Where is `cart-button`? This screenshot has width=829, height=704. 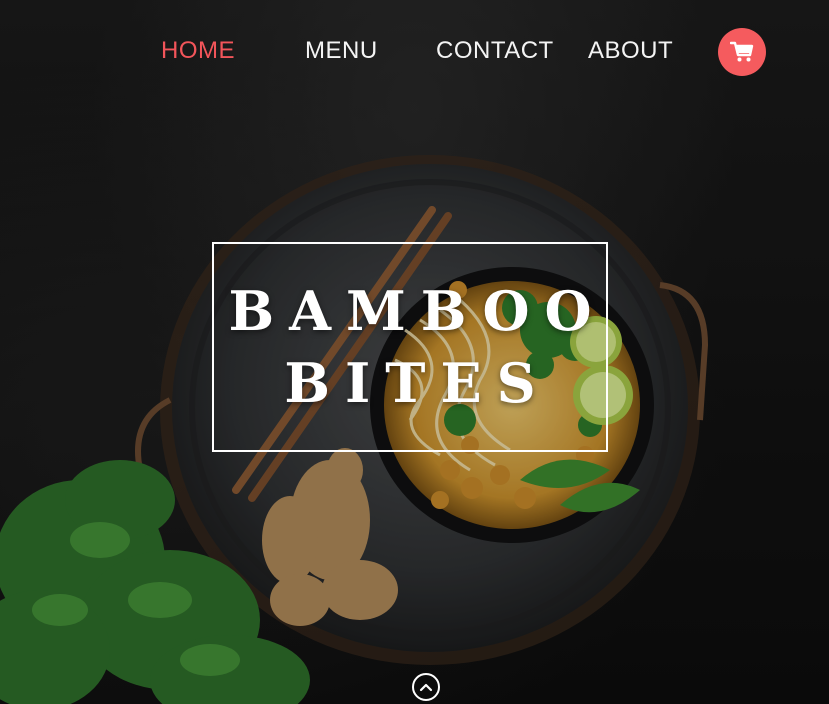 cart-button is located at coordinates (742, 52).